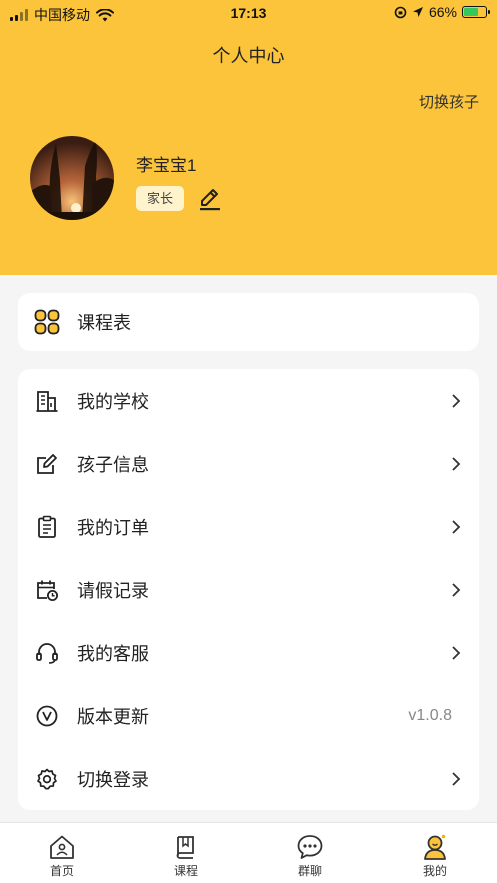 The width and height of the screenshot is (497, 883). What do you see at coordinates (166, 165) in the screenshot?
I see `username: 李宝宝1` at bounding box center [166, 165].